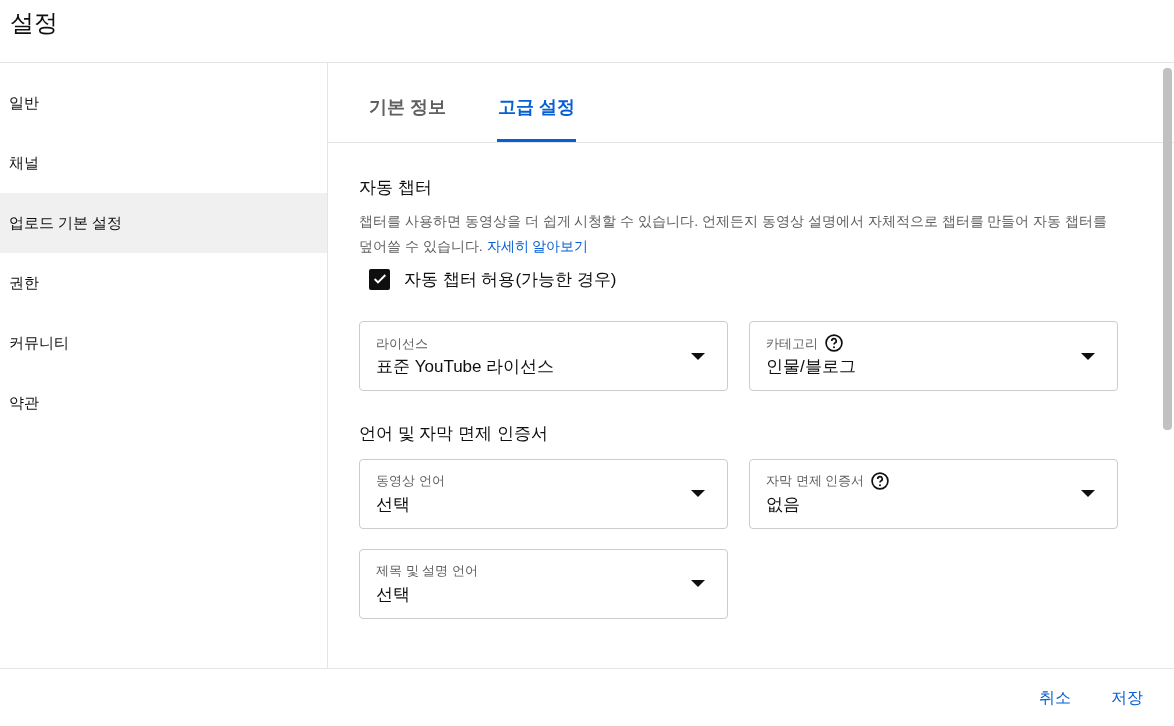 Image resolution: width=1174 pixels, height=726 pixels. I want to click on scrollbar, so click(1167, 249).